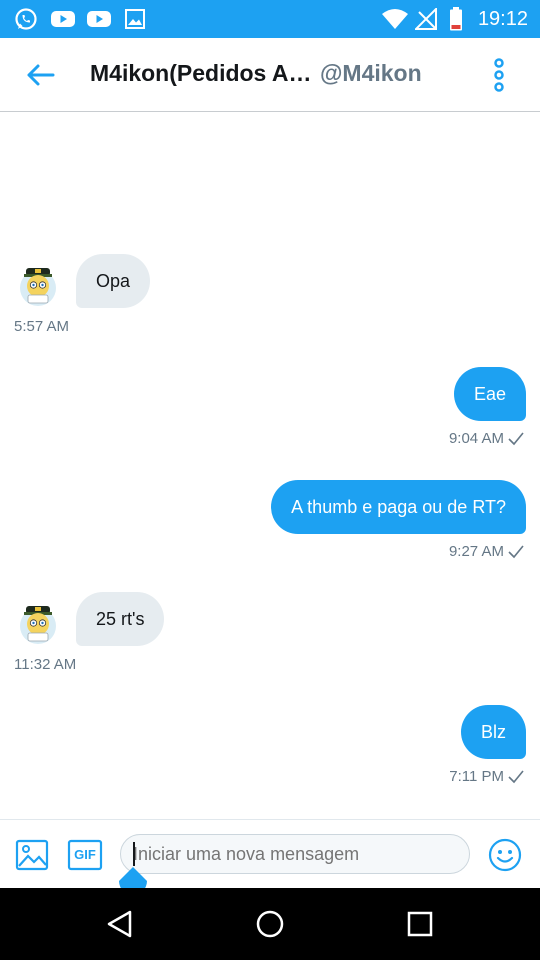  I want to click on message-timestamp: 9:27 AM, so click(486, 552).